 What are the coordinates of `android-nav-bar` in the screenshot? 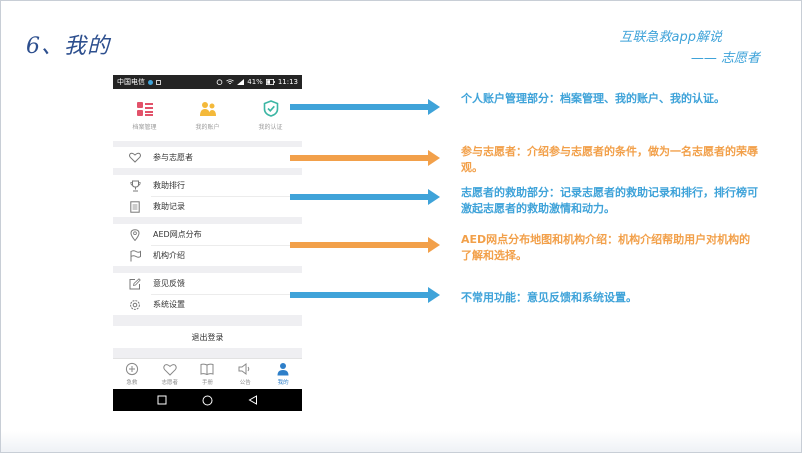 It's located at (207, 400).